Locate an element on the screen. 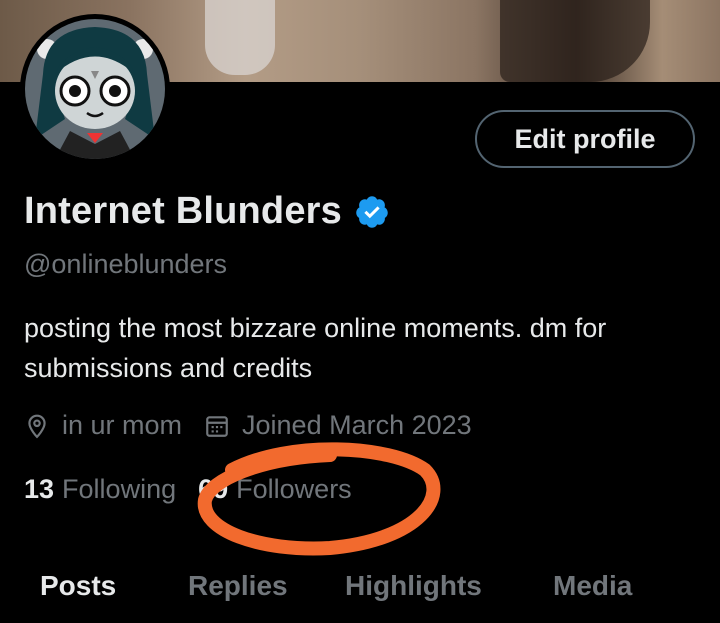 The height and width of the screenshot is (623, 720). followers-link: 69 Followers is located at coordinates (275, 489).